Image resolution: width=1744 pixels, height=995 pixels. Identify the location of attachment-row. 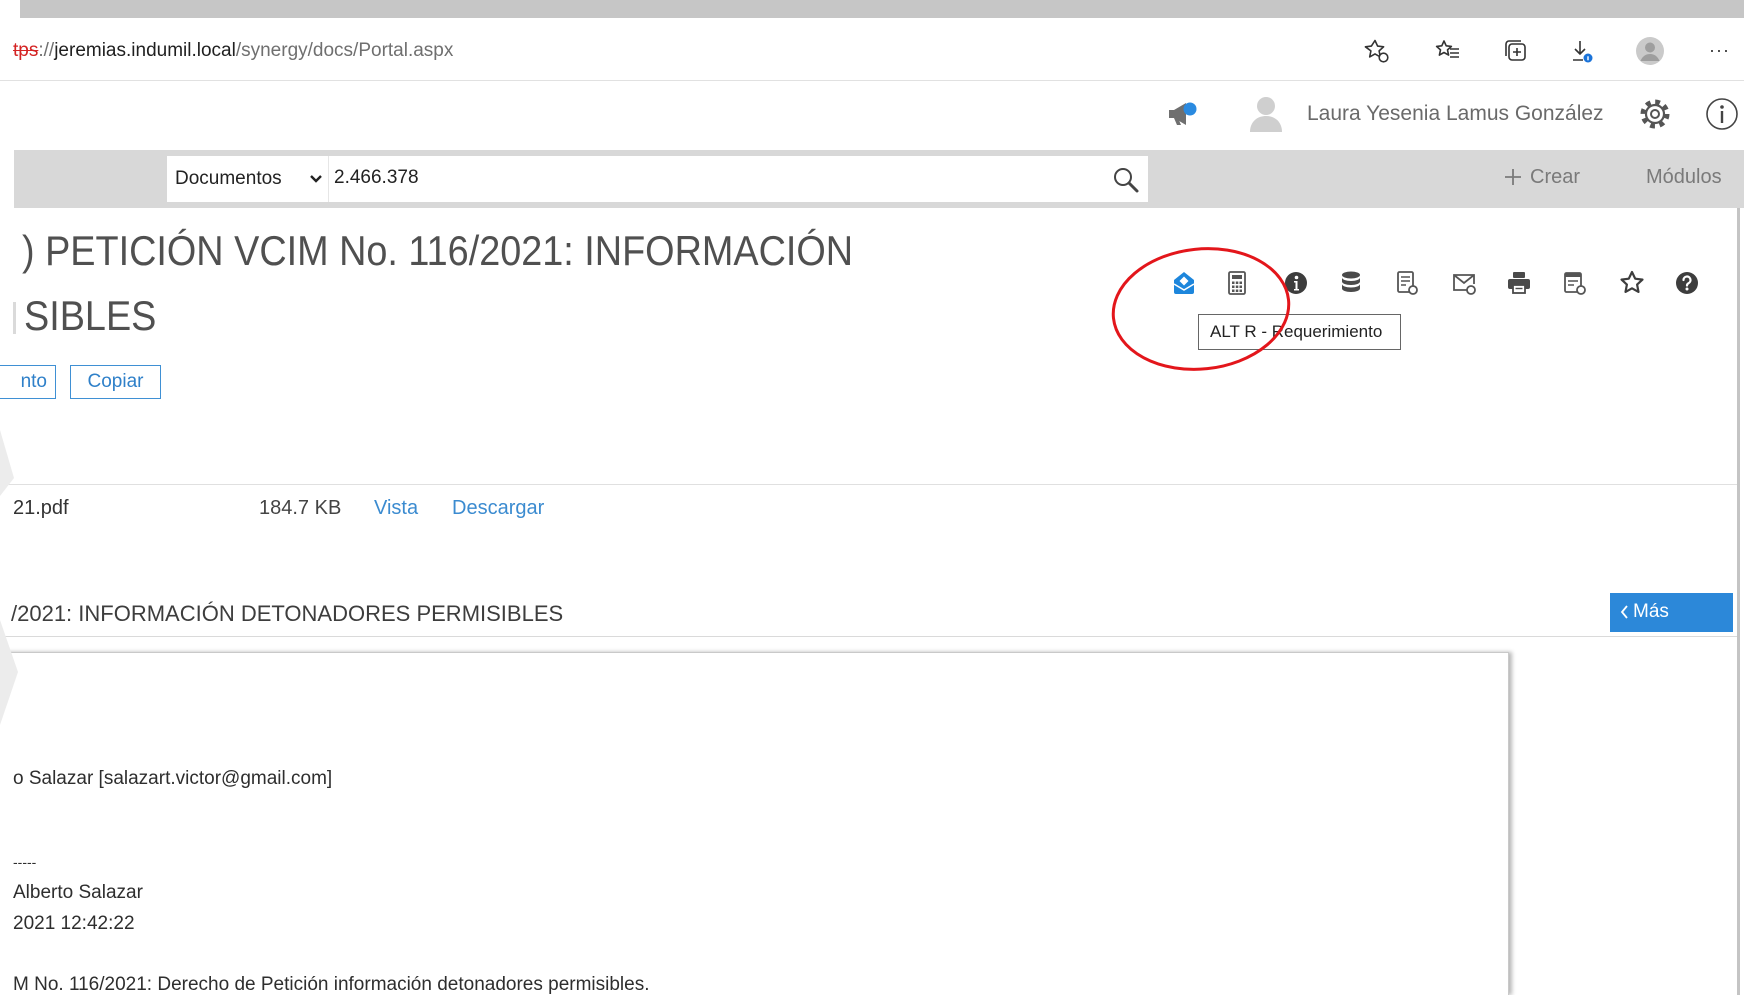
(350, 509).